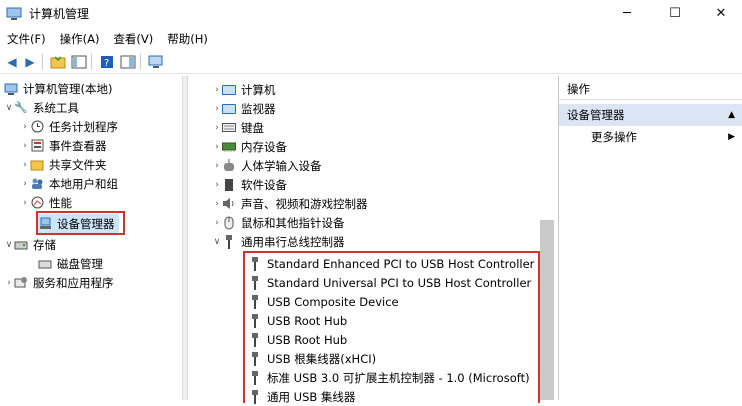 The image size is (742, 406). Describe the element at coordinates (37, 203) in the screenshot. I see `performance-icon` at that location.